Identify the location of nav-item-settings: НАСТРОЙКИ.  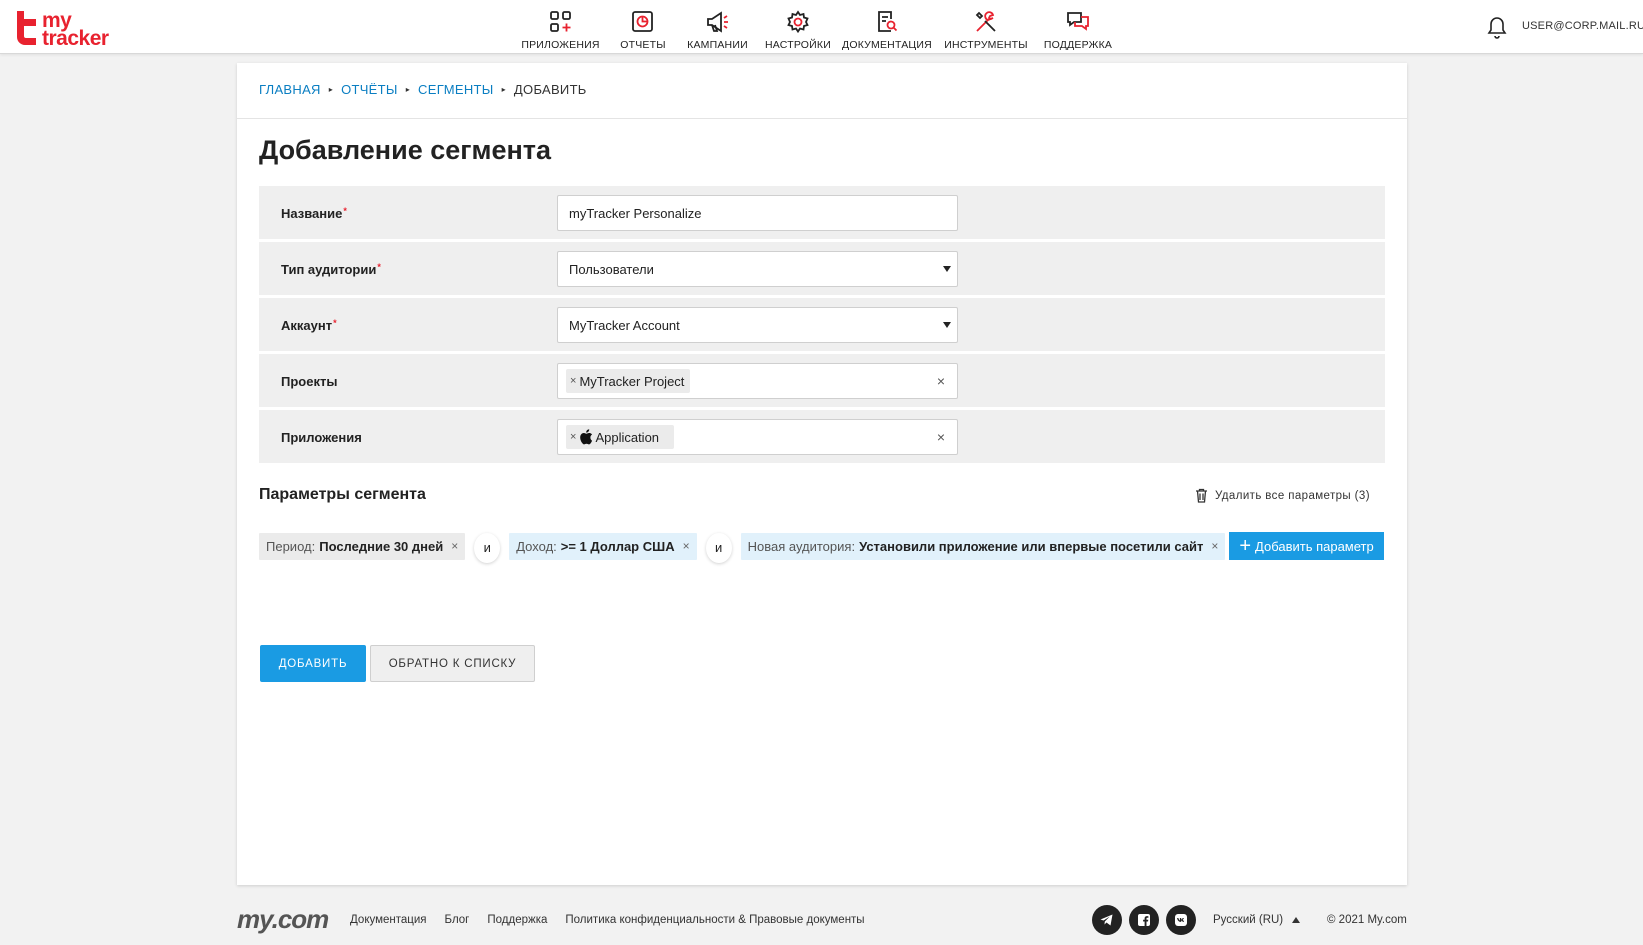
(798, 27).